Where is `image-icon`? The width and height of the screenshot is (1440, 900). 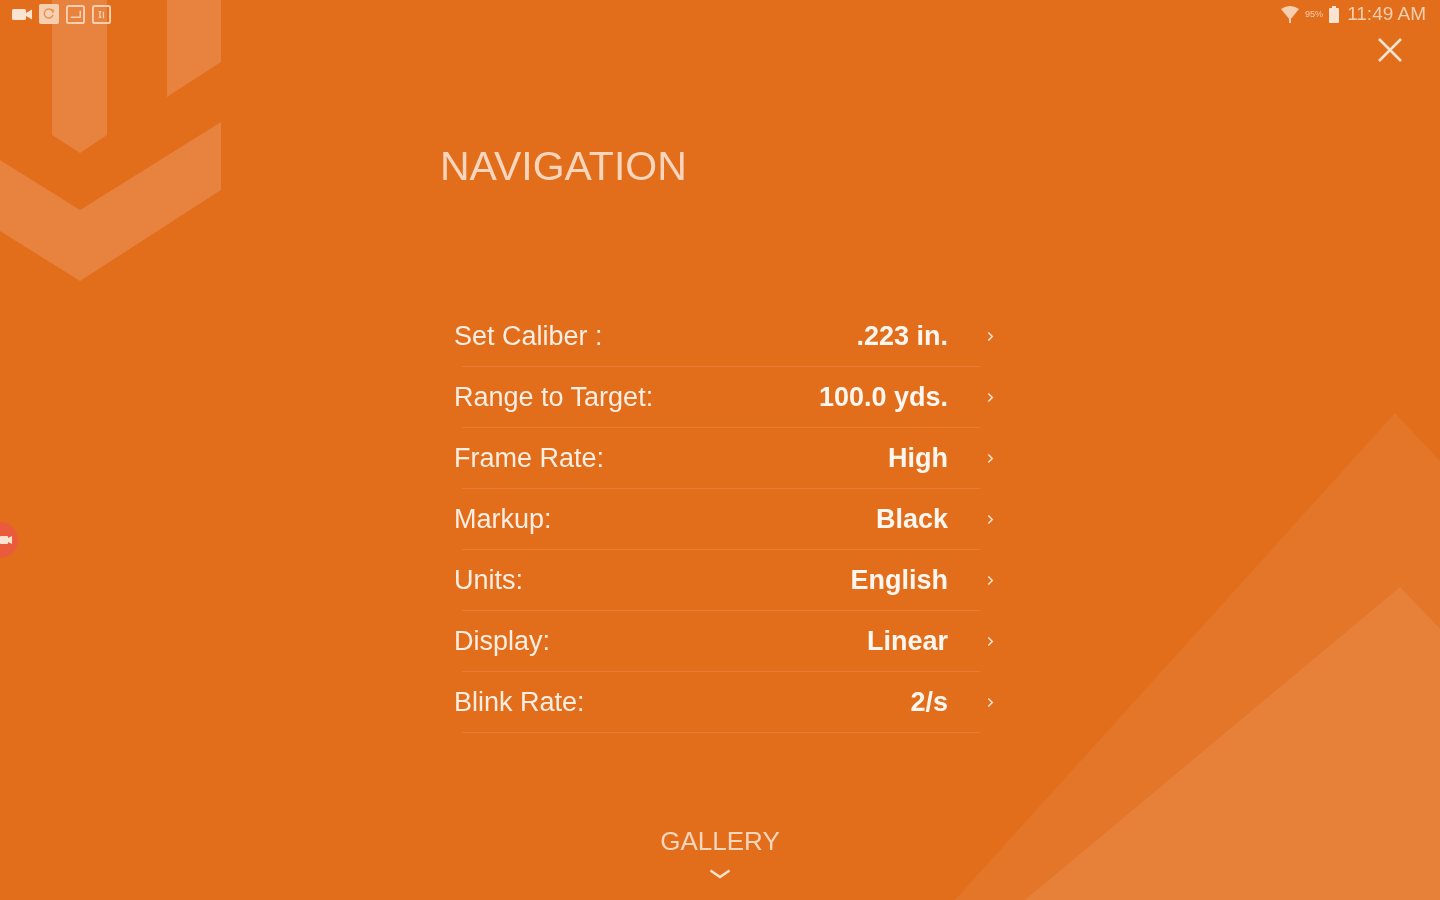
image-icon is located at coordinates (75, 14).